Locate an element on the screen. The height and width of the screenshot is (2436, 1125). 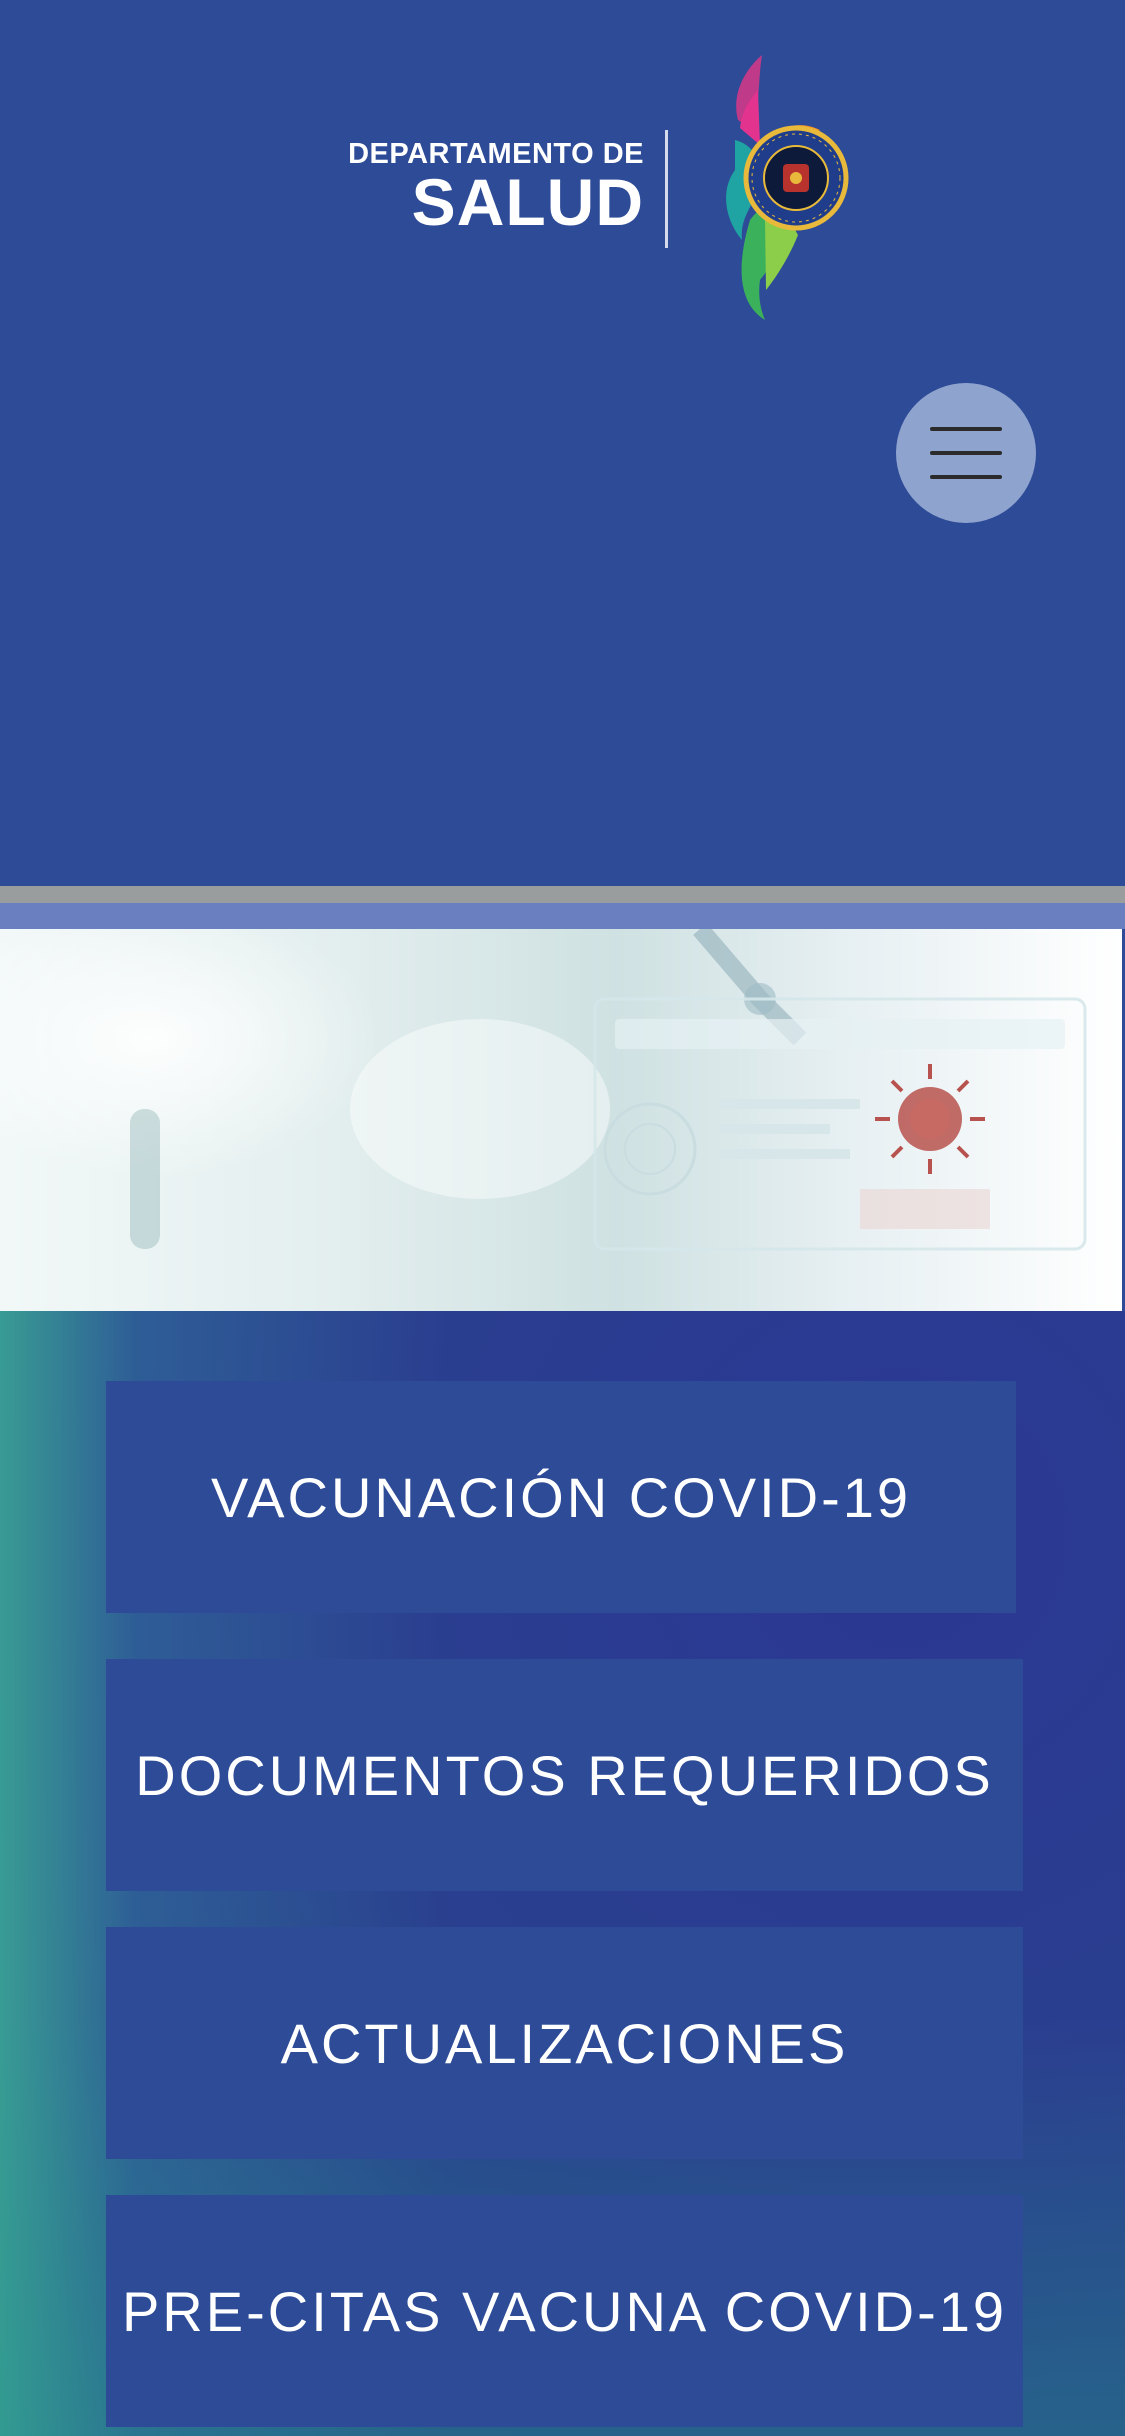
pre-citas-vacuna-button: PRE-CITAS VACUNA COVID-19 is located at coordinates (564, 2311).